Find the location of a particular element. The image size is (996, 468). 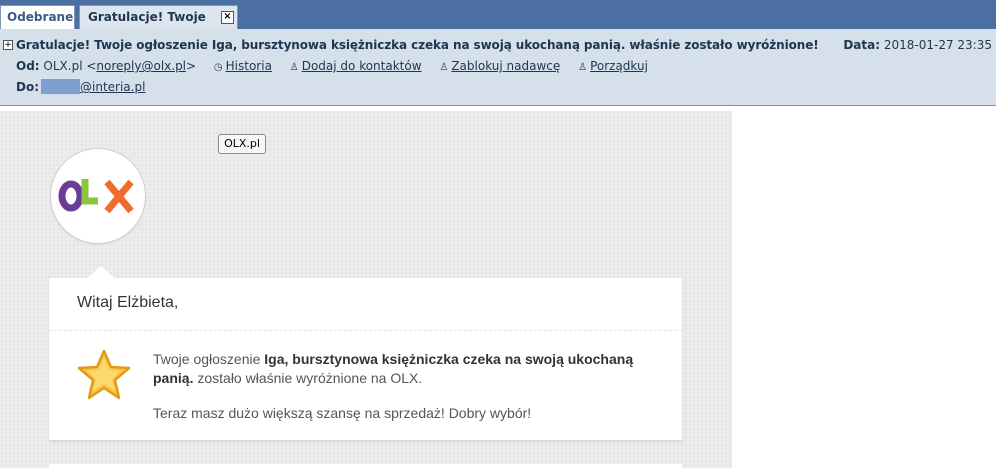

next-card-edge is located at coordinates (365, 466).